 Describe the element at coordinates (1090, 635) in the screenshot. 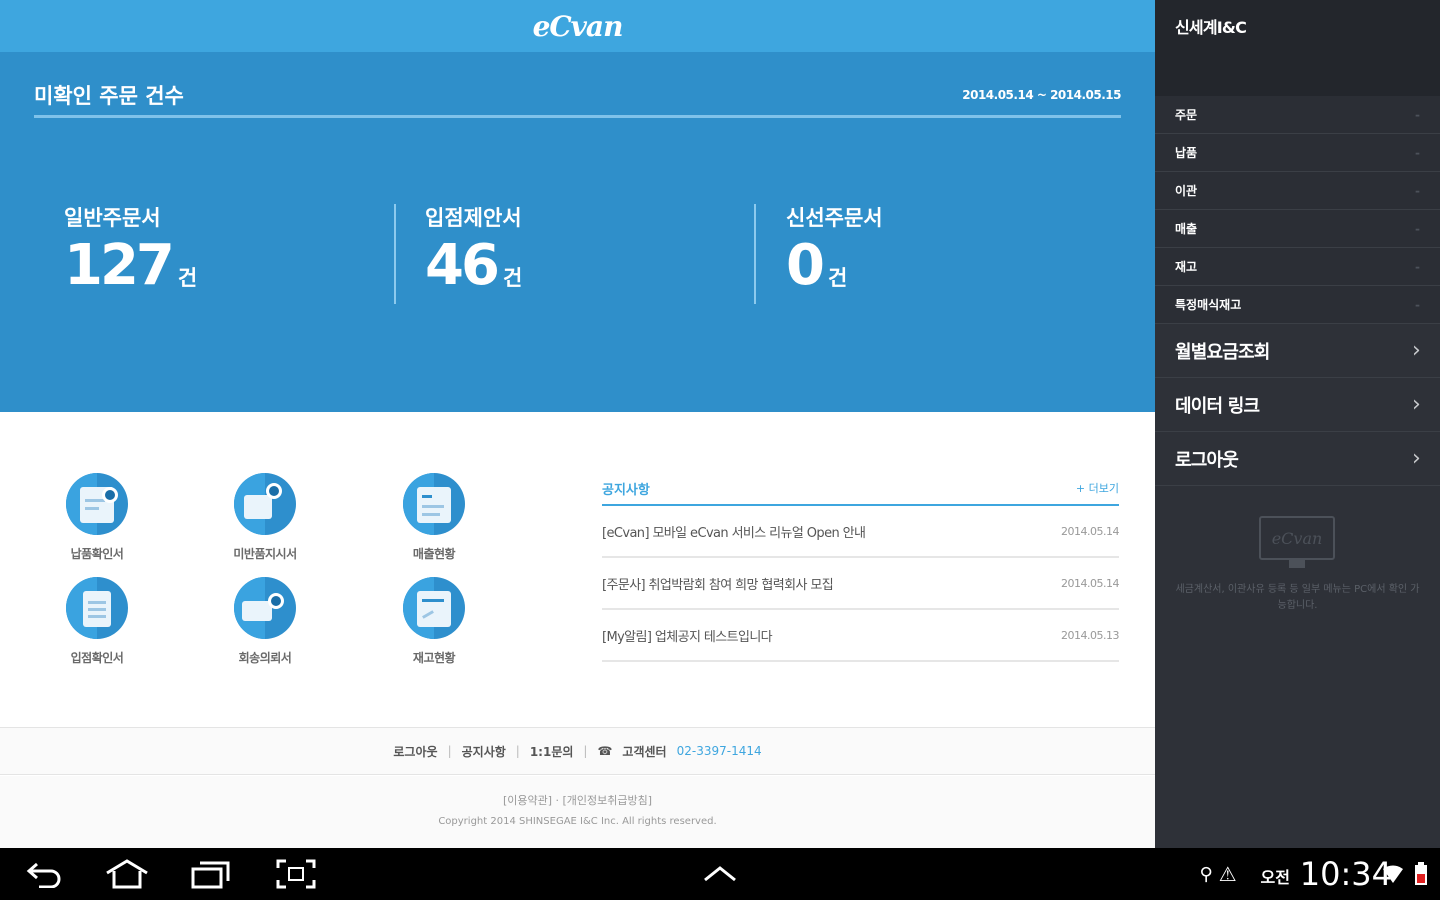

I see `notice-item-date: 2014.05.13` at that location.